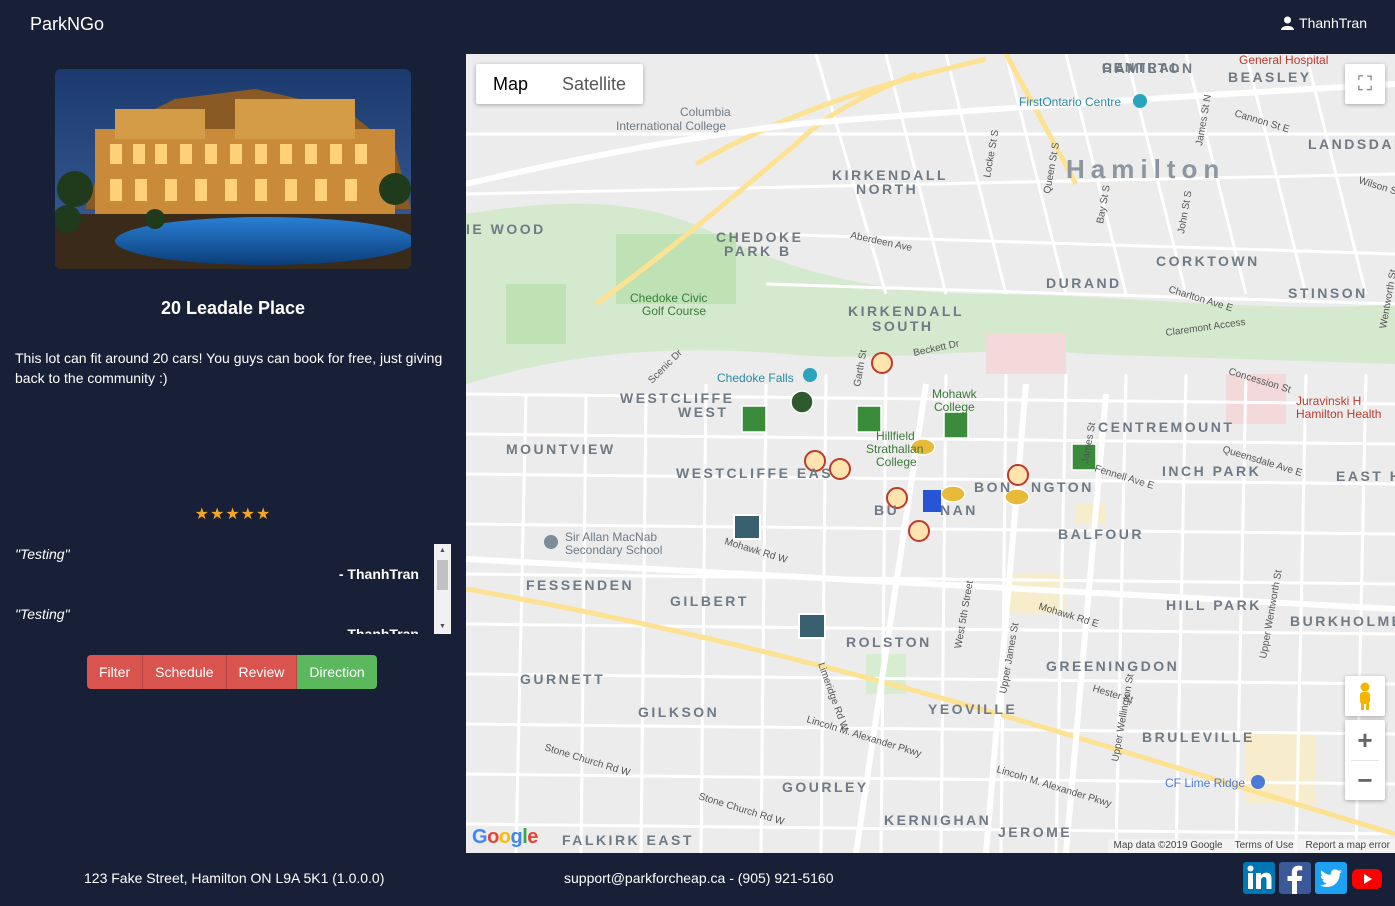  What do you see at coordinates (906, 311) in the screenshot?
I see `svg-text: KIRKENDALL` at bounding box center [906, 311].